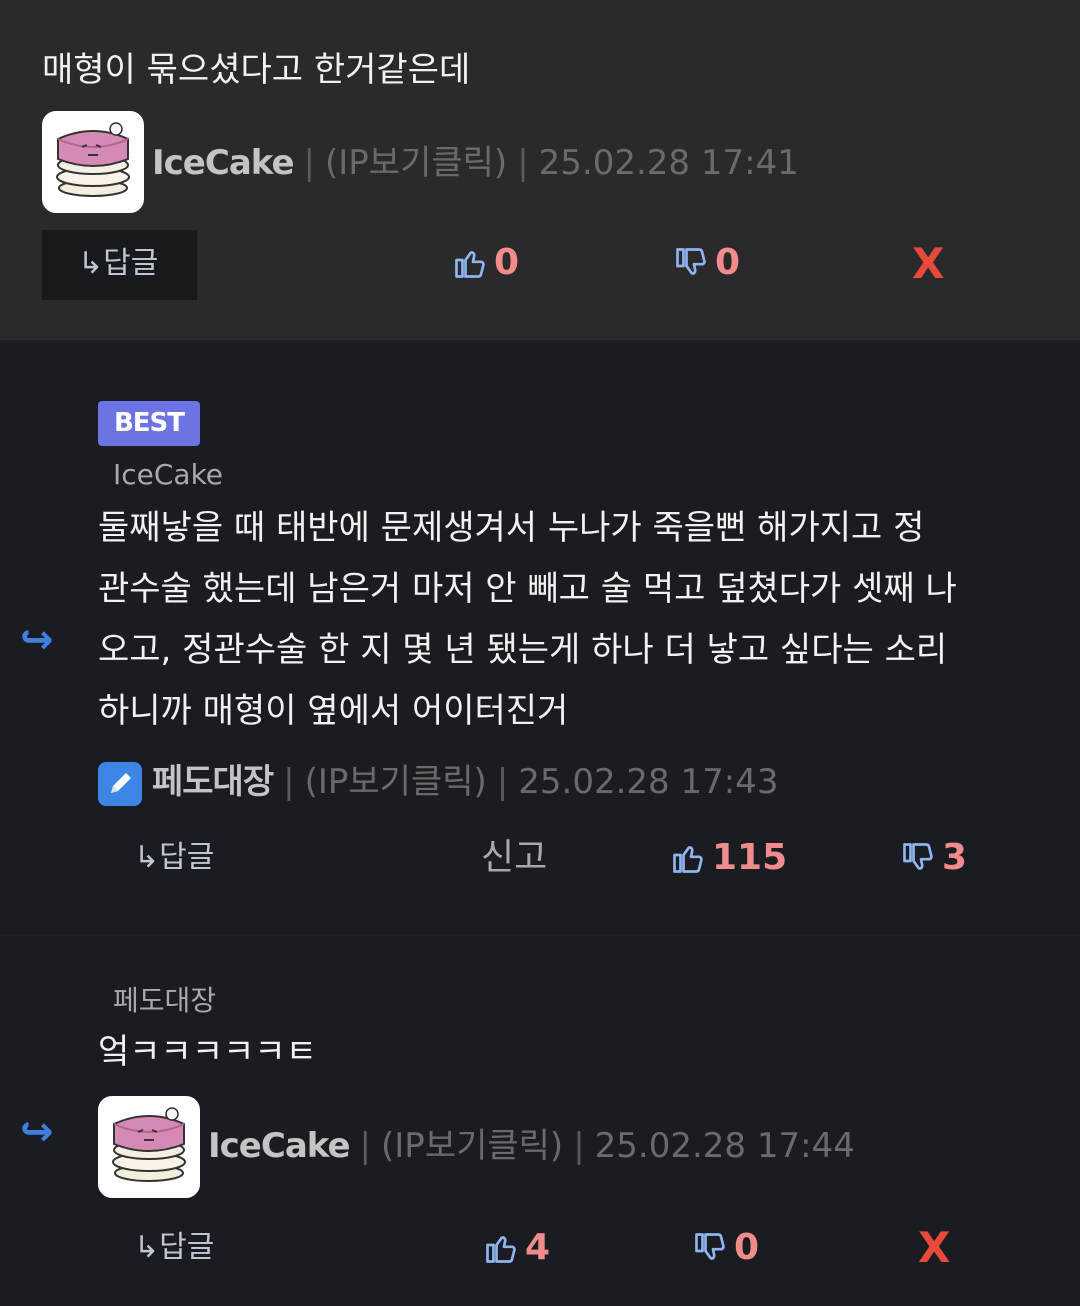  Describe the element at coordinates (538, 1247) in the screenshot. I see `like-count: 4` at that location.